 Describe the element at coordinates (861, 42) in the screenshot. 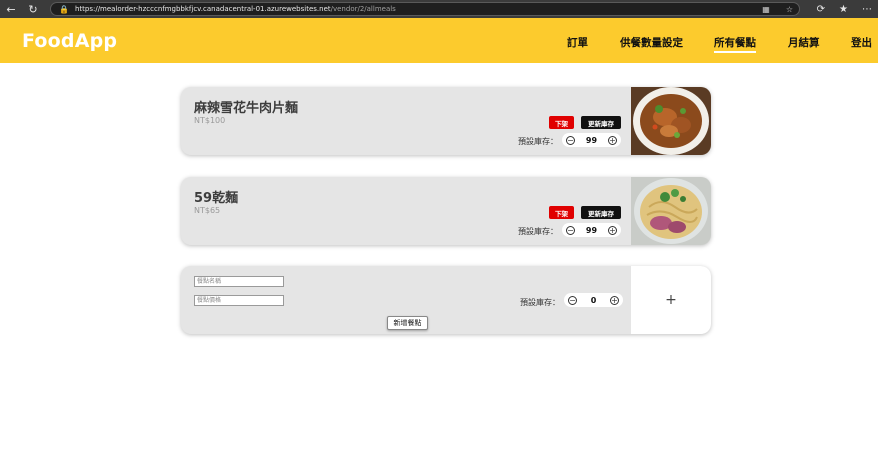

I see `nav-logout: 登出` at that location.